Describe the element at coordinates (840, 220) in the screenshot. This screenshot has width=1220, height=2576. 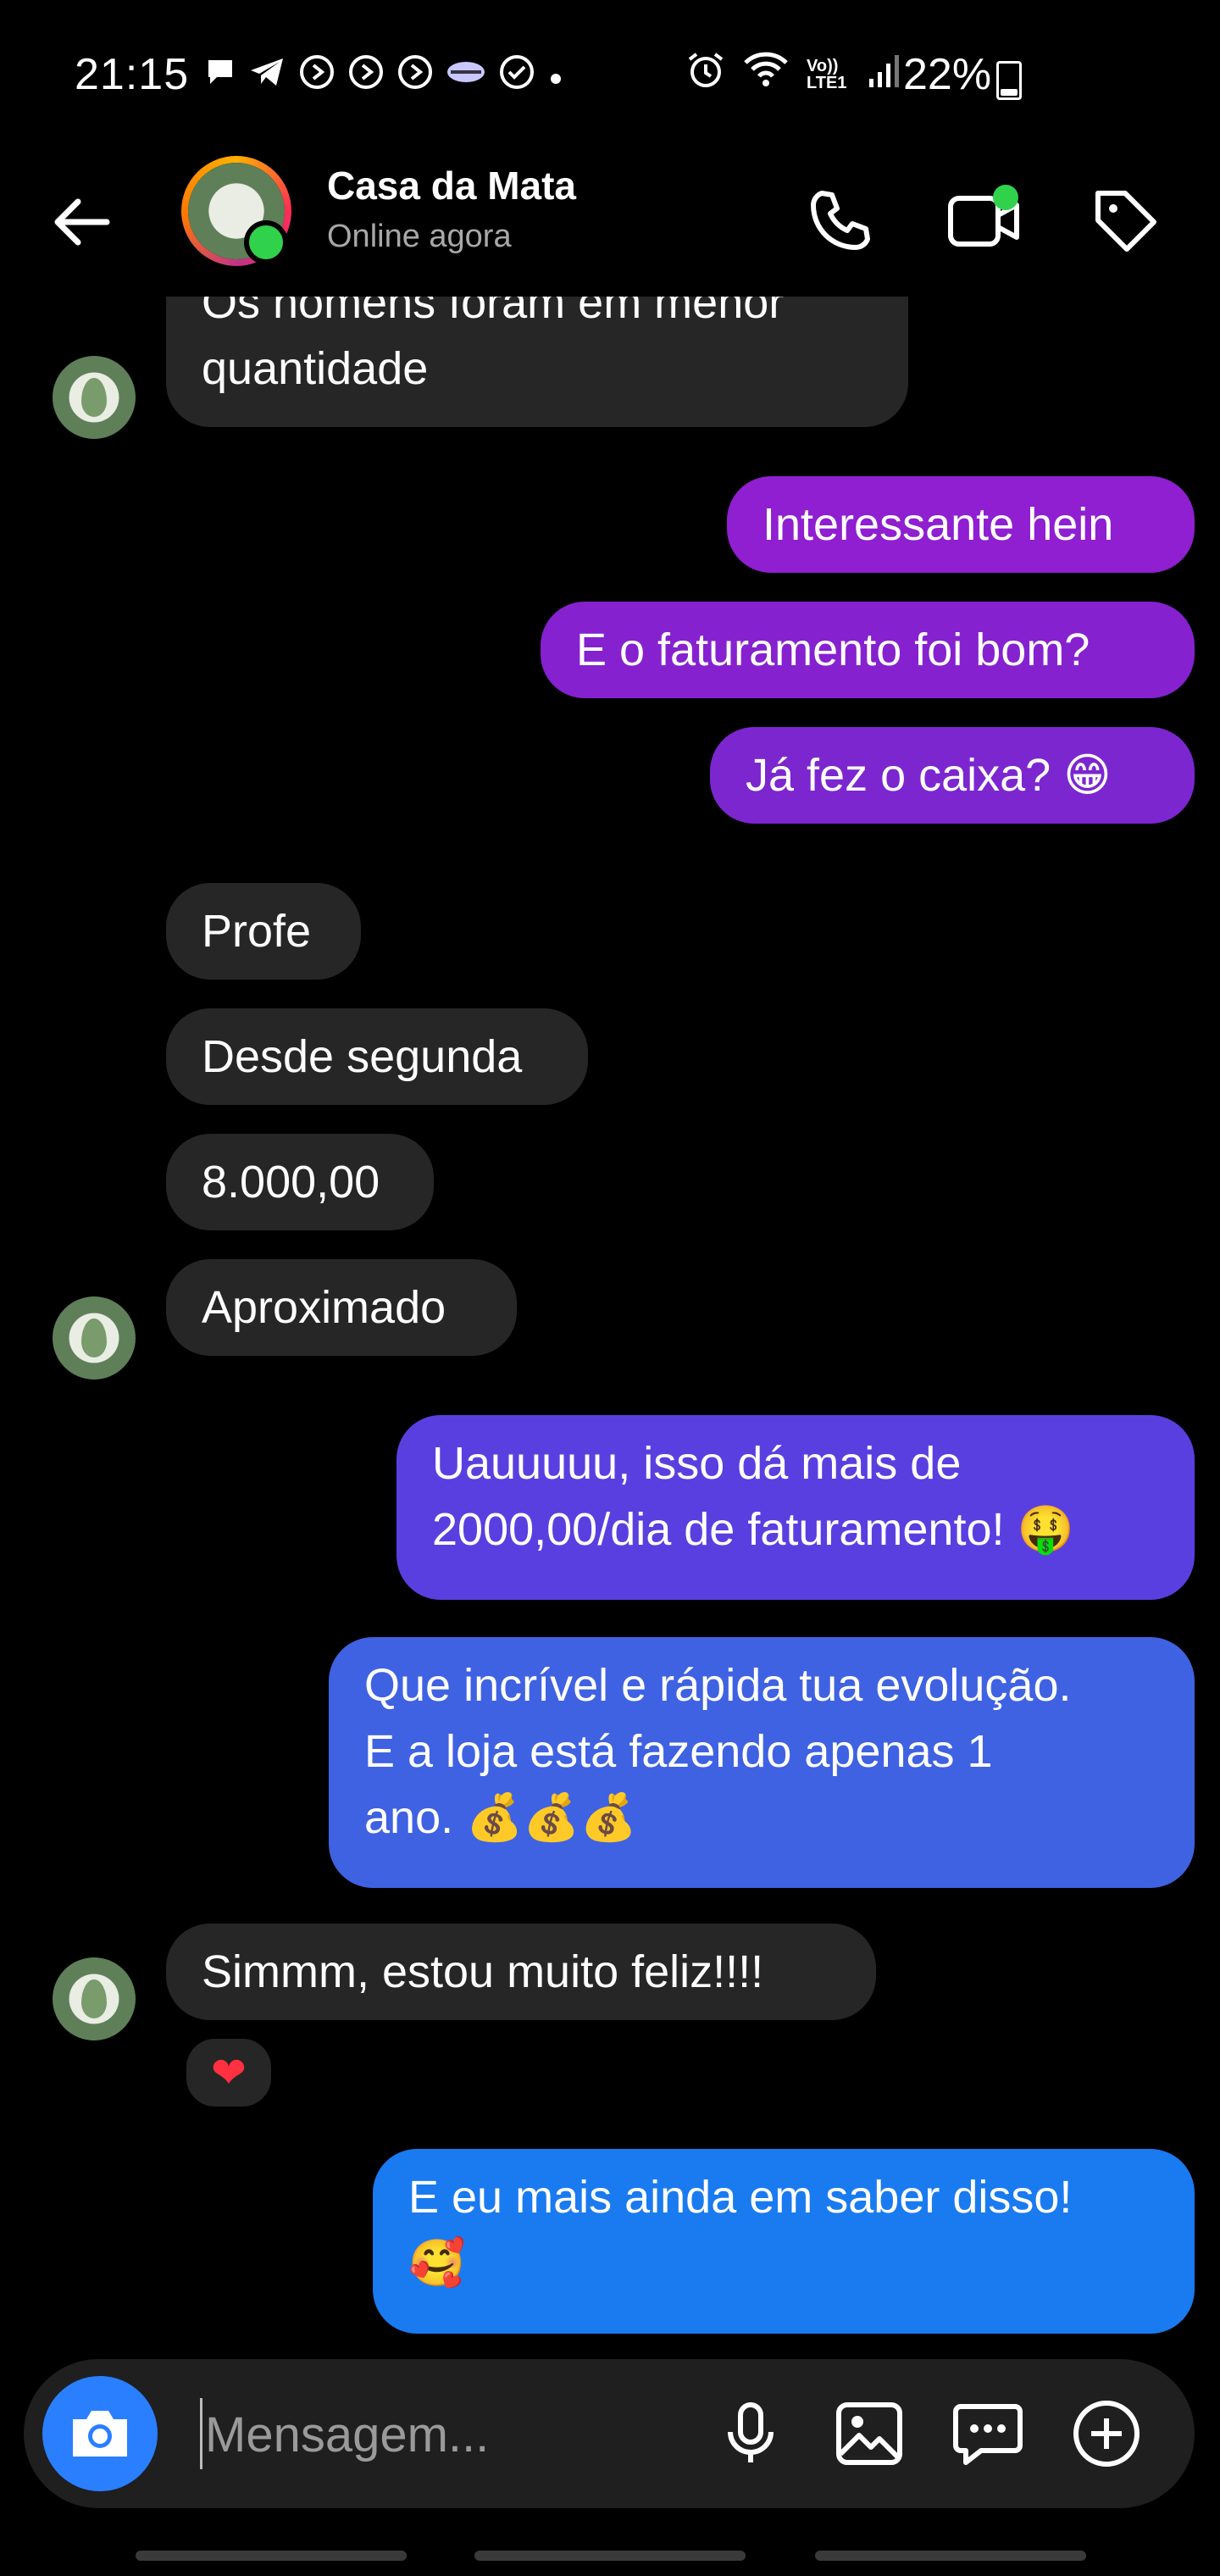
I see `phone-call-icon` at that location.